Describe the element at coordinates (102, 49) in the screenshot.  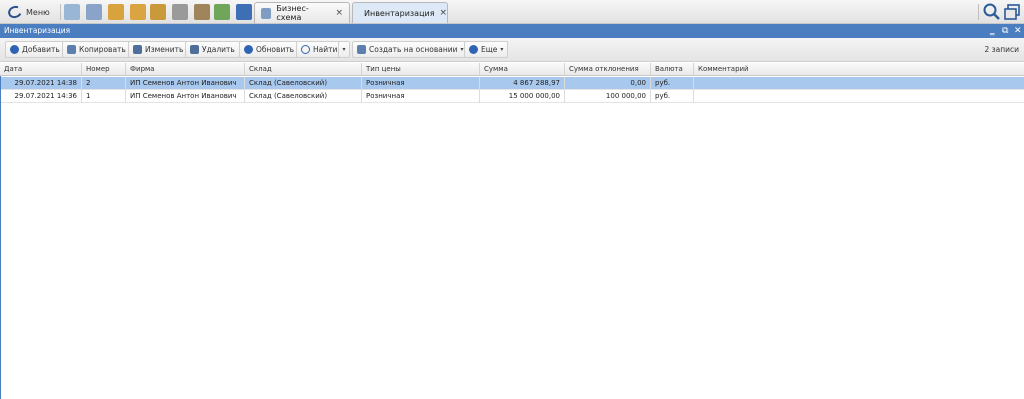
I see `copy-label: Копировать` at that location.